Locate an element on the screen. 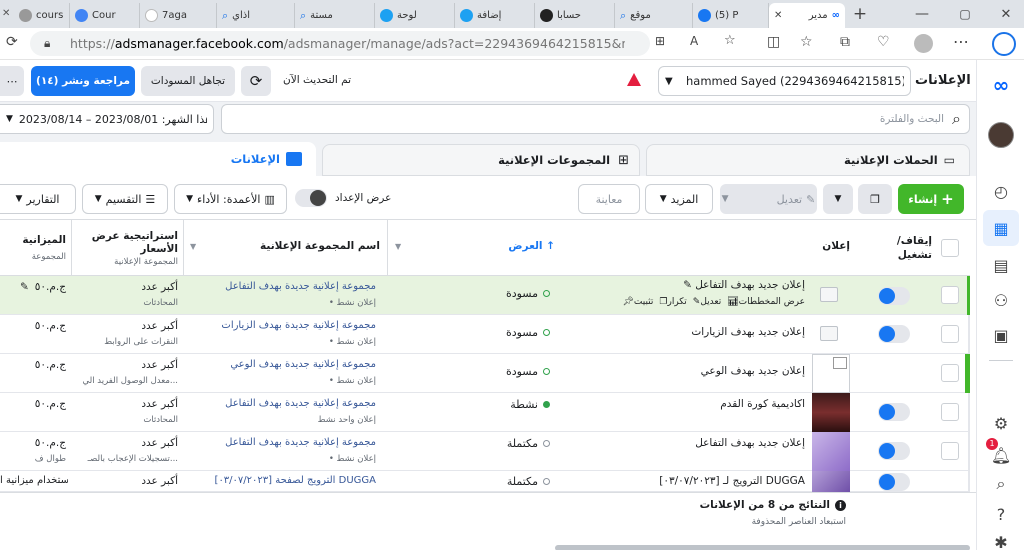 The image size is (1024, 550). col-adset-header: ▼ اسم المجموعة الإعلانية is located at coordinates (285, 246).